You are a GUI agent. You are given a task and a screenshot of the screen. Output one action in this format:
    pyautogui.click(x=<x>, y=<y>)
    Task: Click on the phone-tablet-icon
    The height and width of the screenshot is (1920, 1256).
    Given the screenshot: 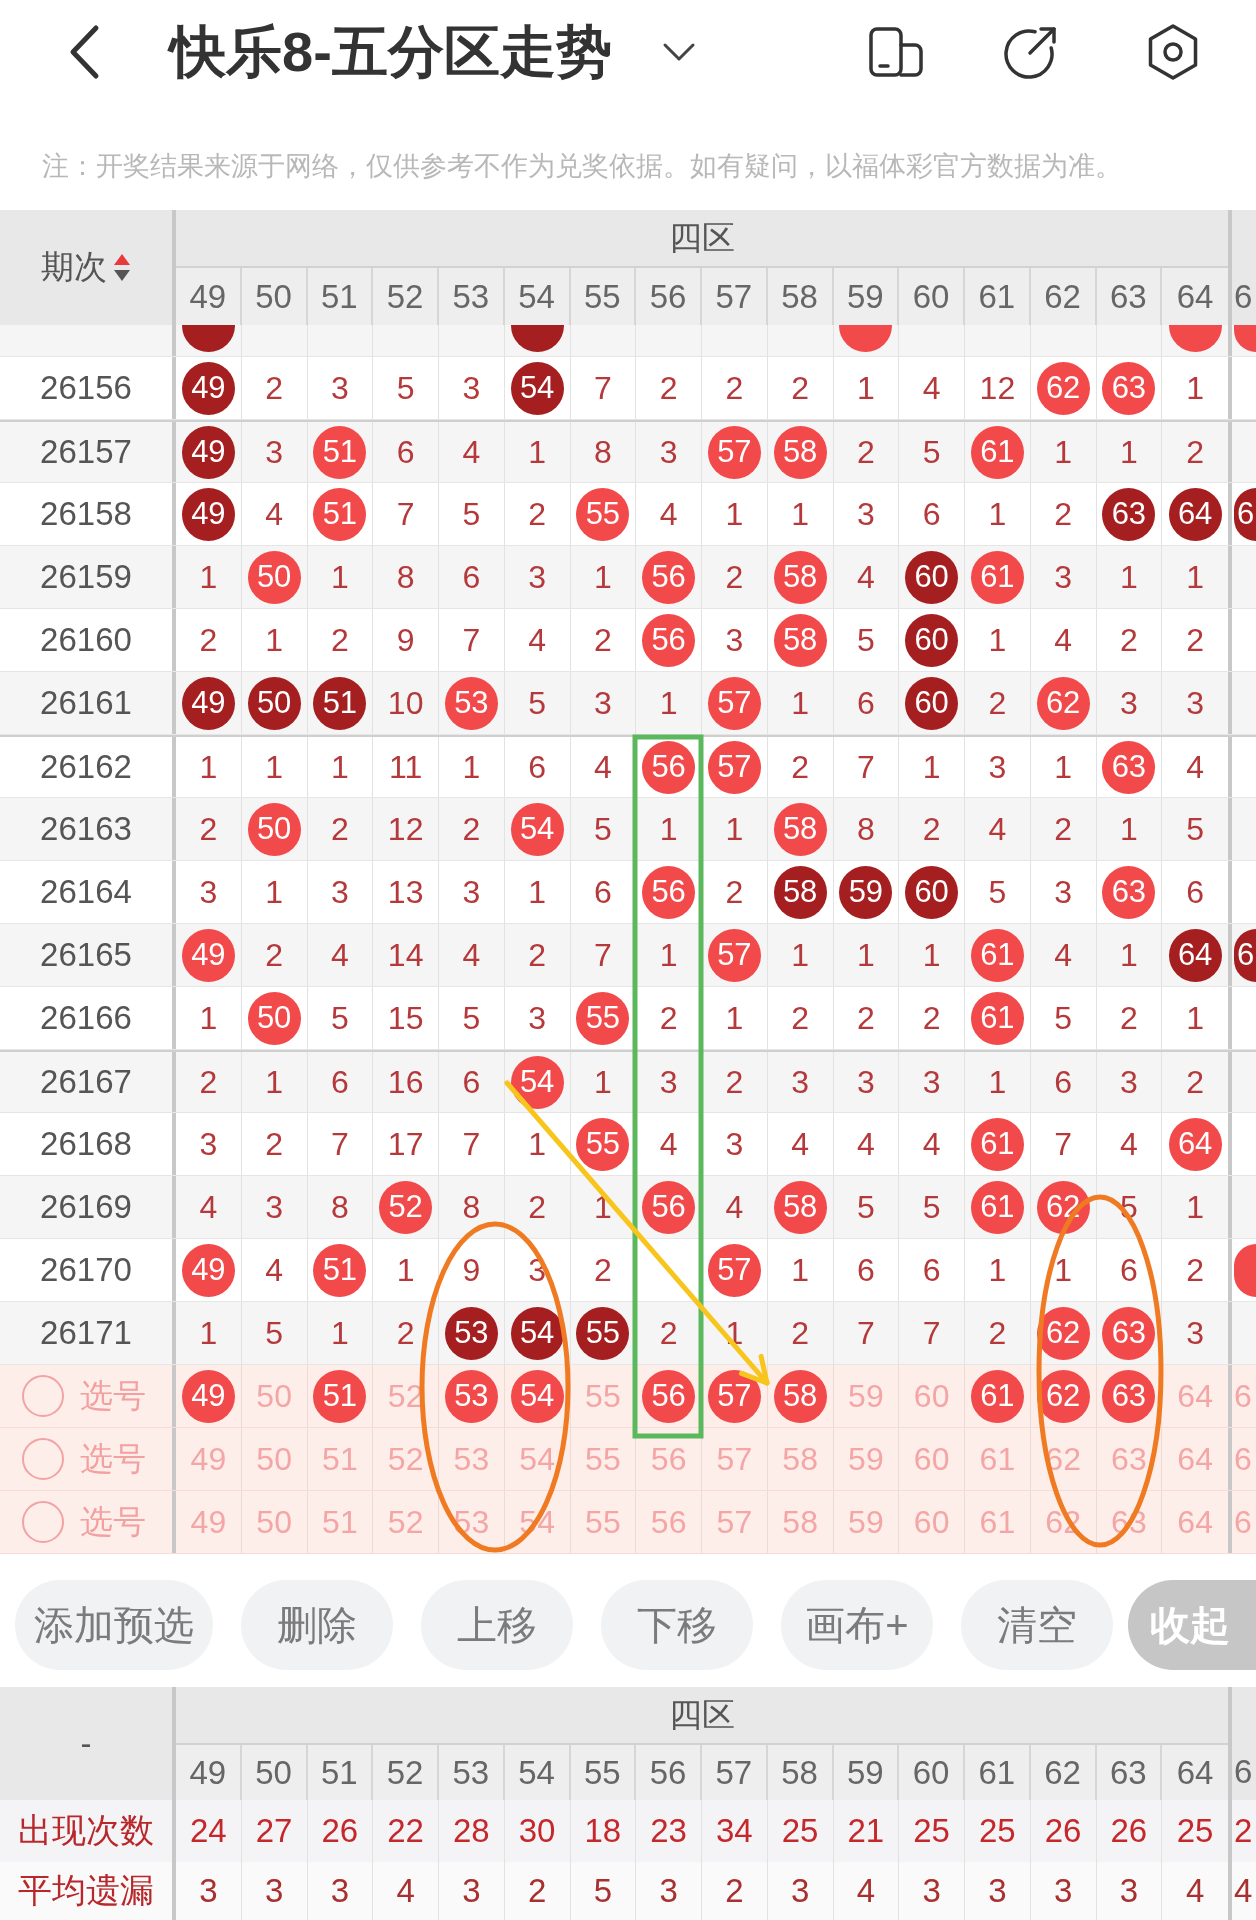 What is the action you would take?
    pyautogui.click(x=896, y=52)
    